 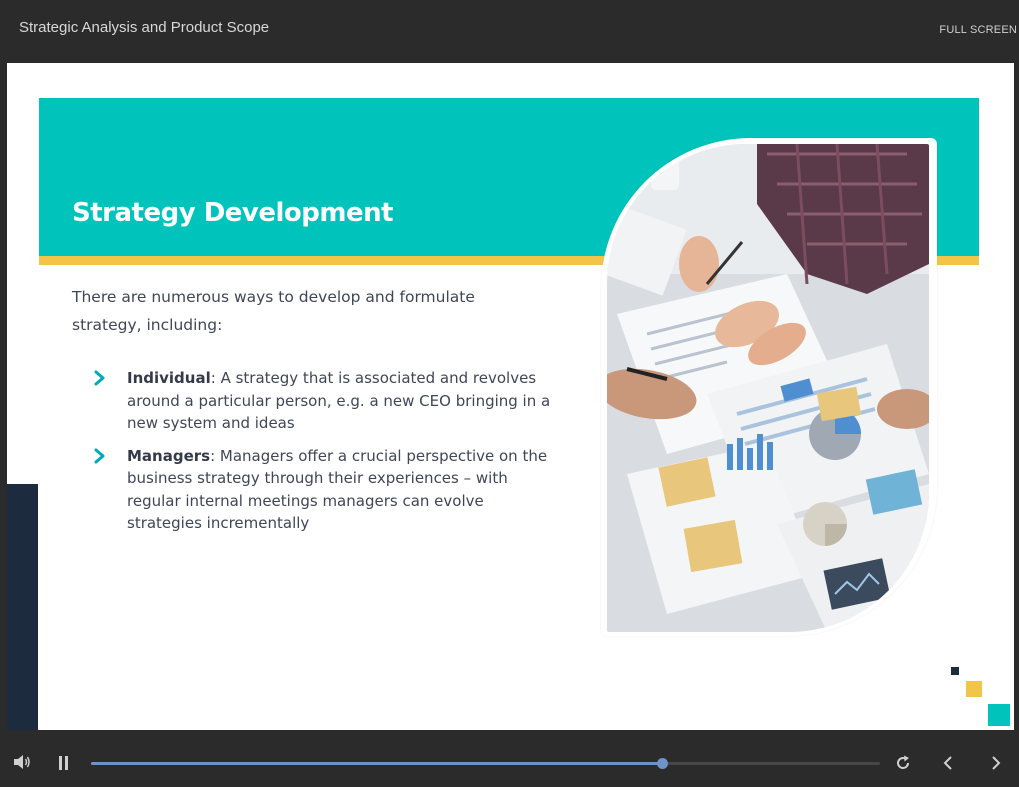 I want to click on decorative-square-navy, so click(x=955, y=671).